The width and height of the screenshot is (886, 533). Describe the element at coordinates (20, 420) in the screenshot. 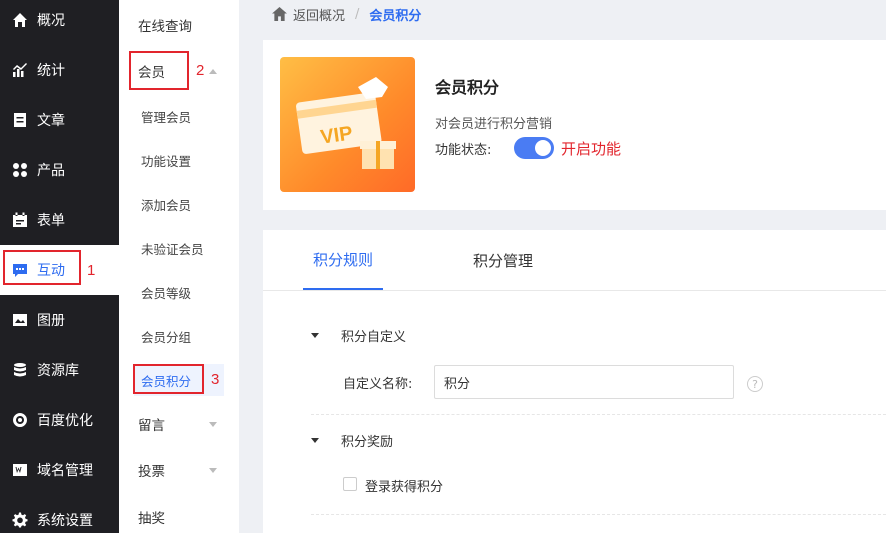

I see `seo-icon` at that location.